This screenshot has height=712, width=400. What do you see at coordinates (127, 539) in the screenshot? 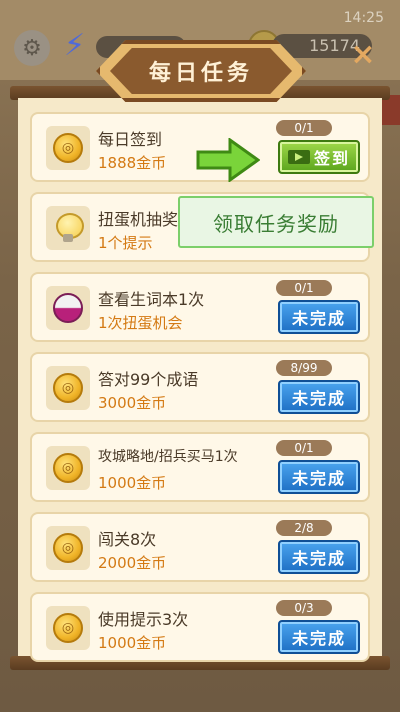
I see `task-name: 闯关8次` at bounding box center [127, 539].